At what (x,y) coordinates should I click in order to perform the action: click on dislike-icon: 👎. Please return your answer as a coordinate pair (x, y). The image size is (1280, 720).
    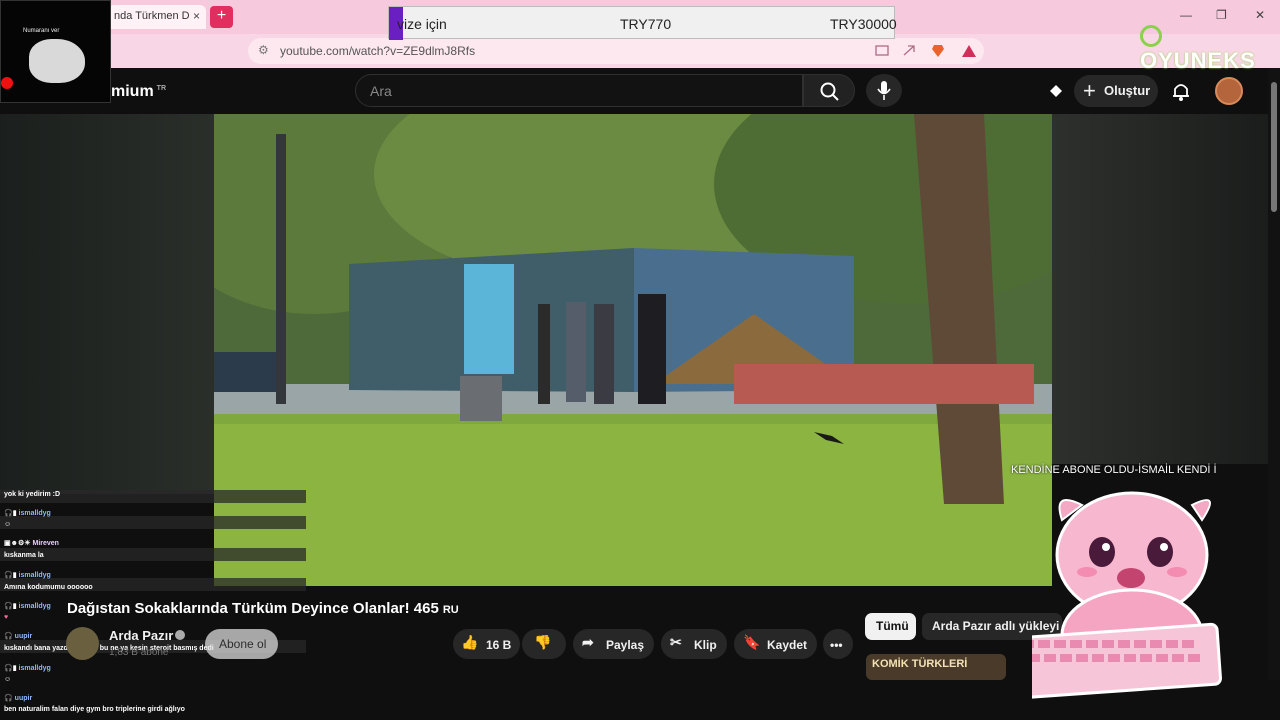
    Looking at the image, I should click on (543, 642).